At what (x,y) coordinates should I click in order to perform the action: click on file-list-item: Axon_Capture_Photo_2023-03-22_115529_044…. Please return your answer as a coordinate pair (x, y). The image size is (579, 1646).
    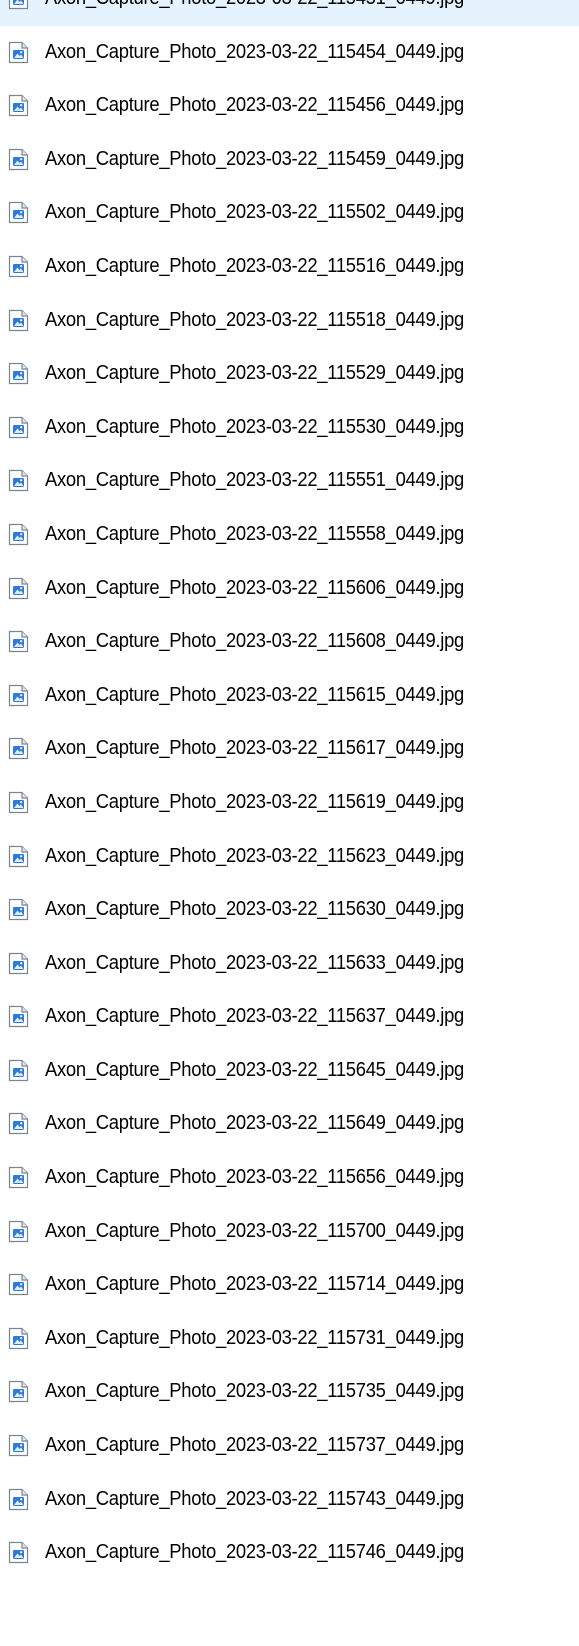
    Looking at the image, I should click on (289, 374).